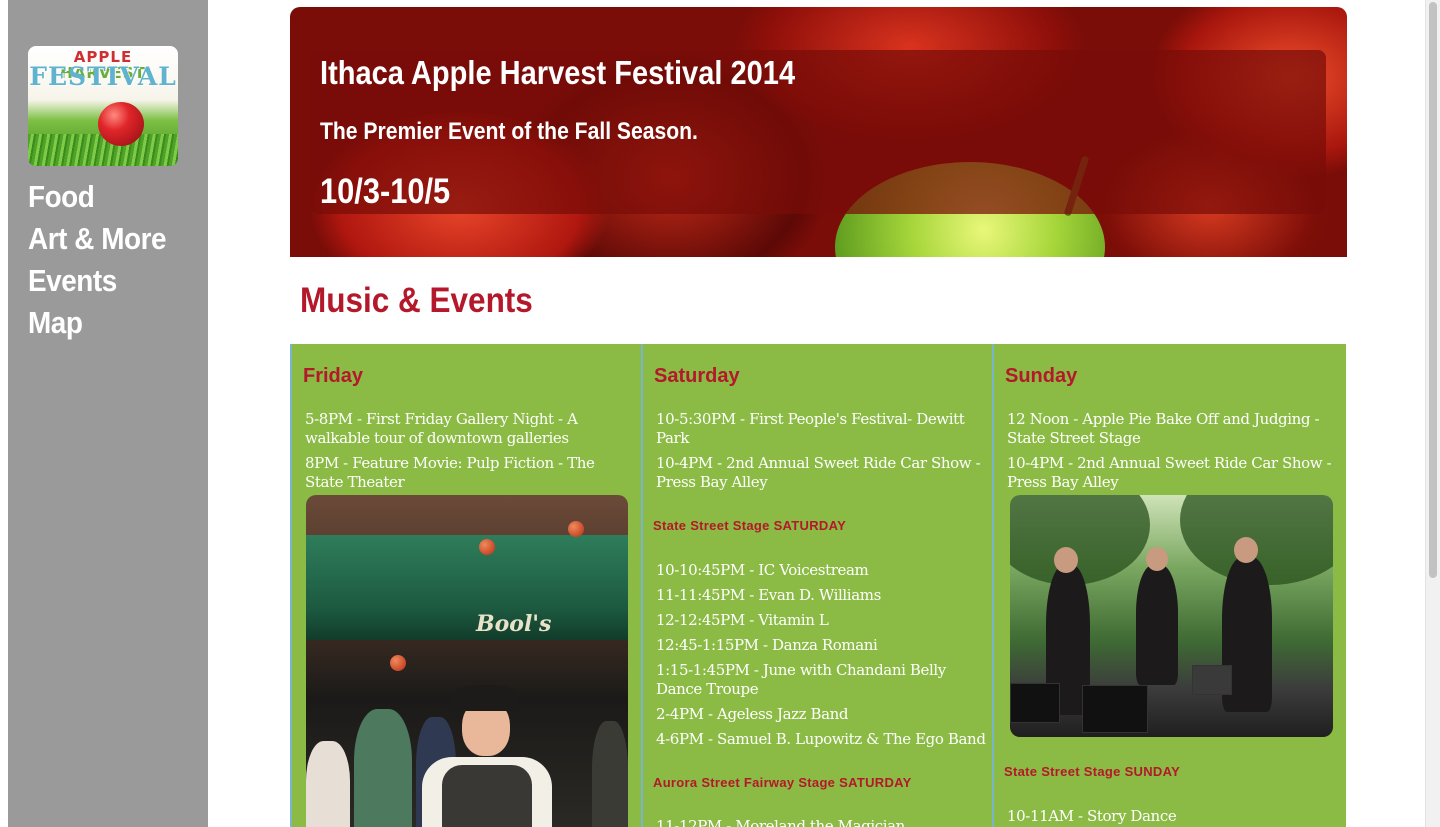 The height and width of the screenshot is (827, 1440). What do you see at coordinates (742, 620) in the screenshot?
I see `list-item: 12-12:45PM - Vitamin L` at bounding box center [742, 620].